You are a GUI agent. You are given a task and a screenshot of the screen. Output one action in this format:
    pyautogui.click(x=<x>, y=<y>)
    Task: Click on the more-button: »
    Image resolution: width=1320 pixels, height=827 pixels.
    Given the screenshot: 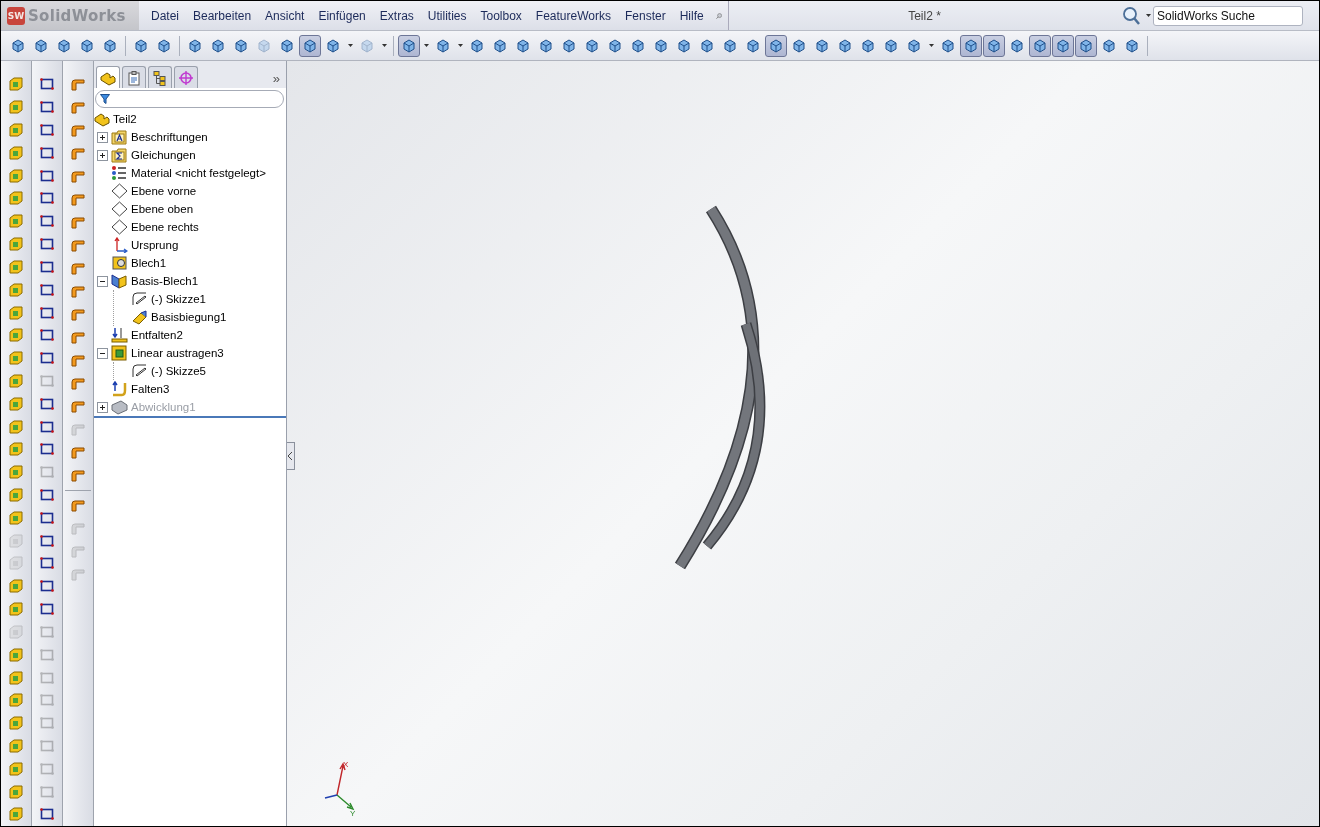 What is the action you would take?
    pyautogui.click(x=276, y=79)
    